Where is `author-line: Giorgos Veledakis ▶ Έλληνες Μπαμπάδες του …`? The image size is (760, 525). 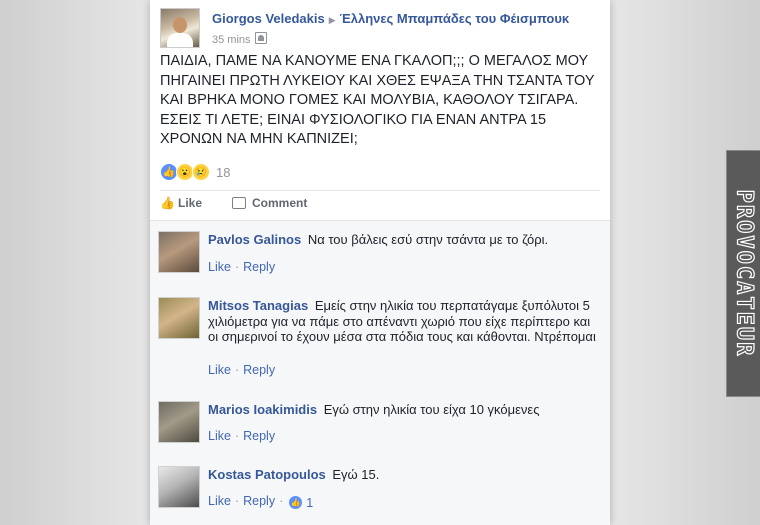 author-line: Giorgos Veledakis ▶ Έλληνες Μπαμπάδες του … is located at coordinates (390, 18).